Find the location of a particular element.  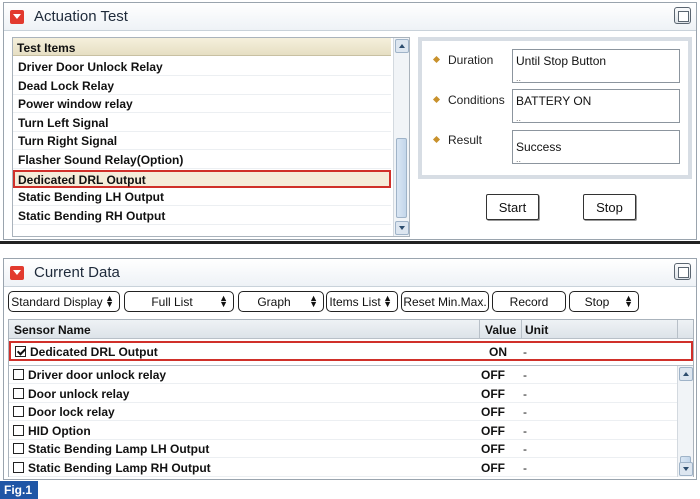

test-item: Static Bending LH Output is located at coordinates (202, 197).